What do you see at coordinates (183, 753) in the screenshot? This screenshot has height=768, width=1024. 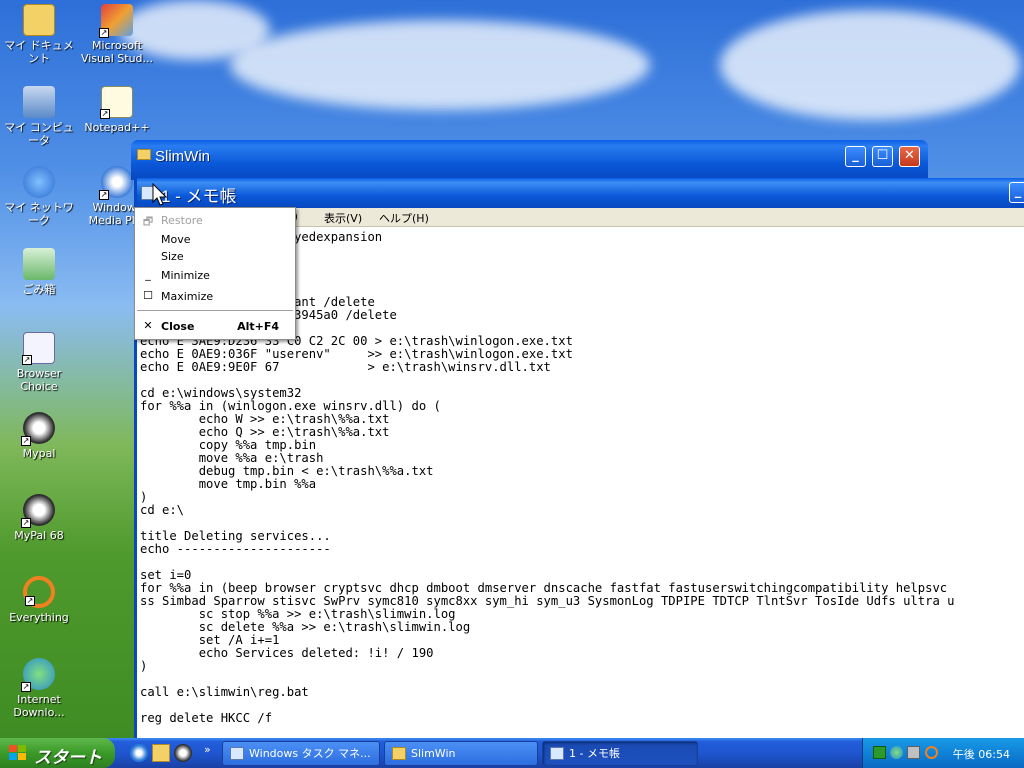 I see `mypal-icon` at bounding box center [183, 753].